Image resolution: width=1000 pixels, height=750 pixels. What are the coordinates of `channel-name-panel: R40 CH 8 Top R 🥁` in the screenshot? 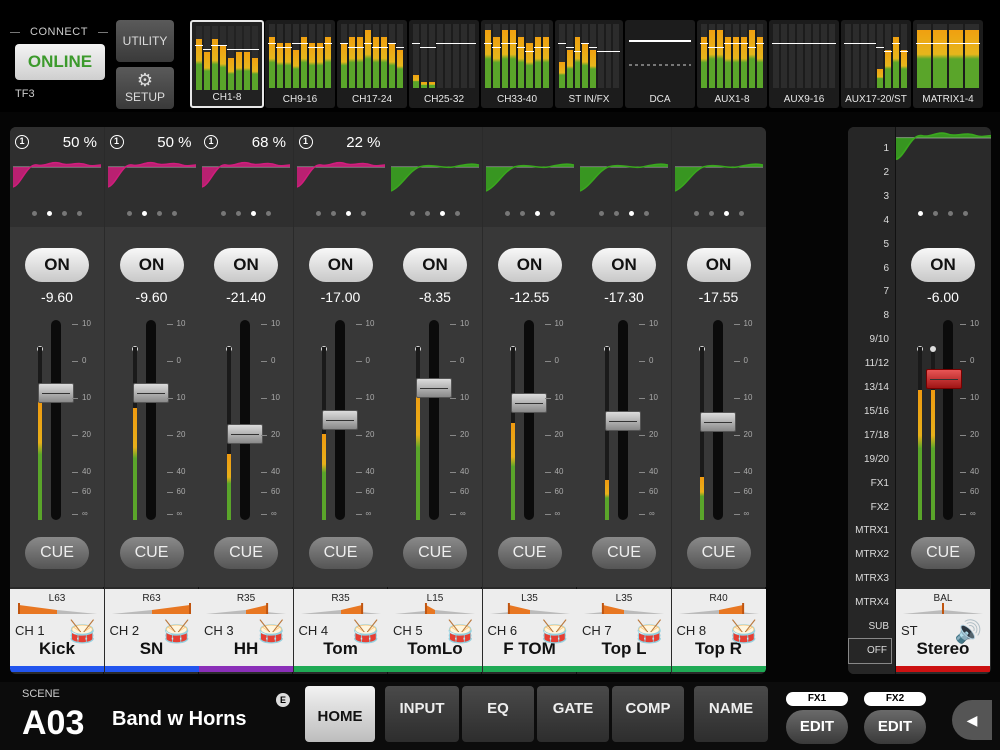 It's located at (718, 629).